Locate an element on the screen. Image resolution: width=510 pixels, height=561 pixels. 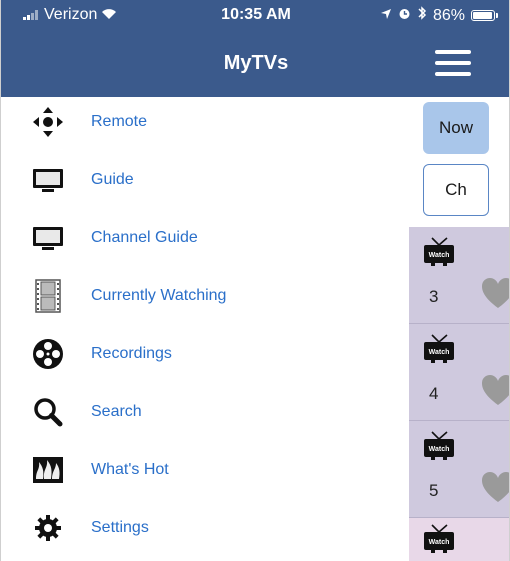
battery-level is located at coordinates (482, 15).